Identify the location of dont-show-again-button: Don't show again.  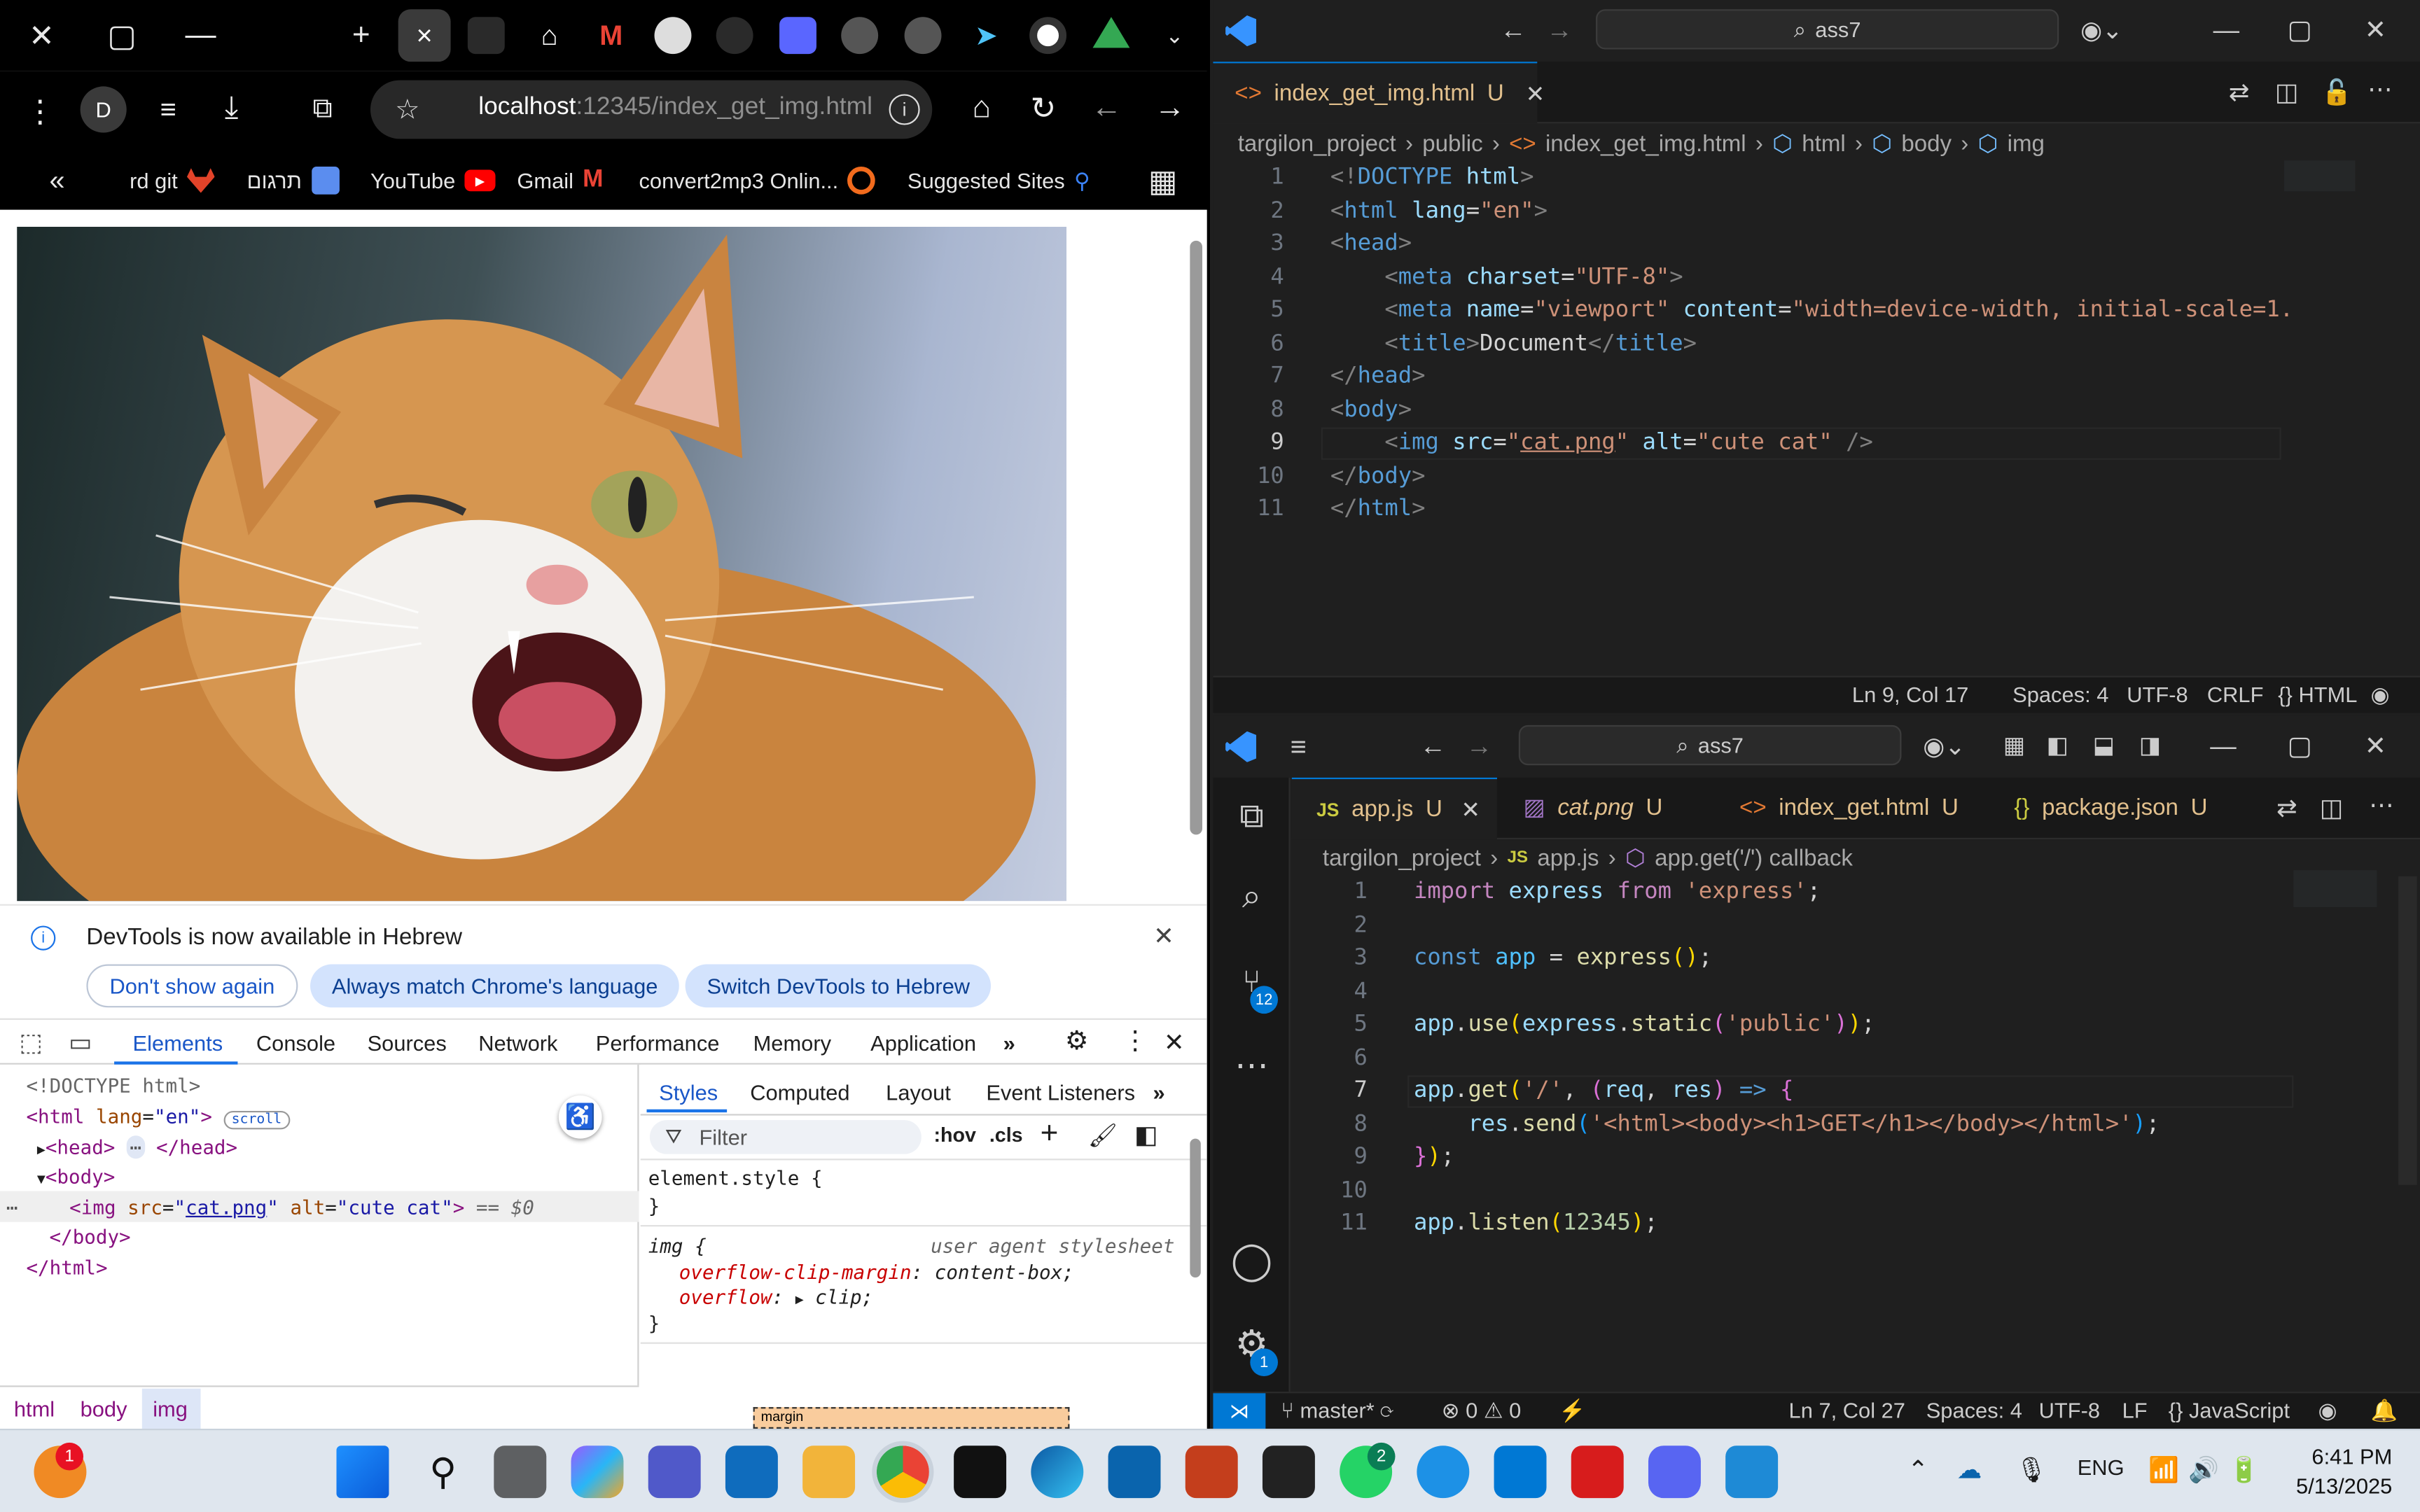
(192, 986).